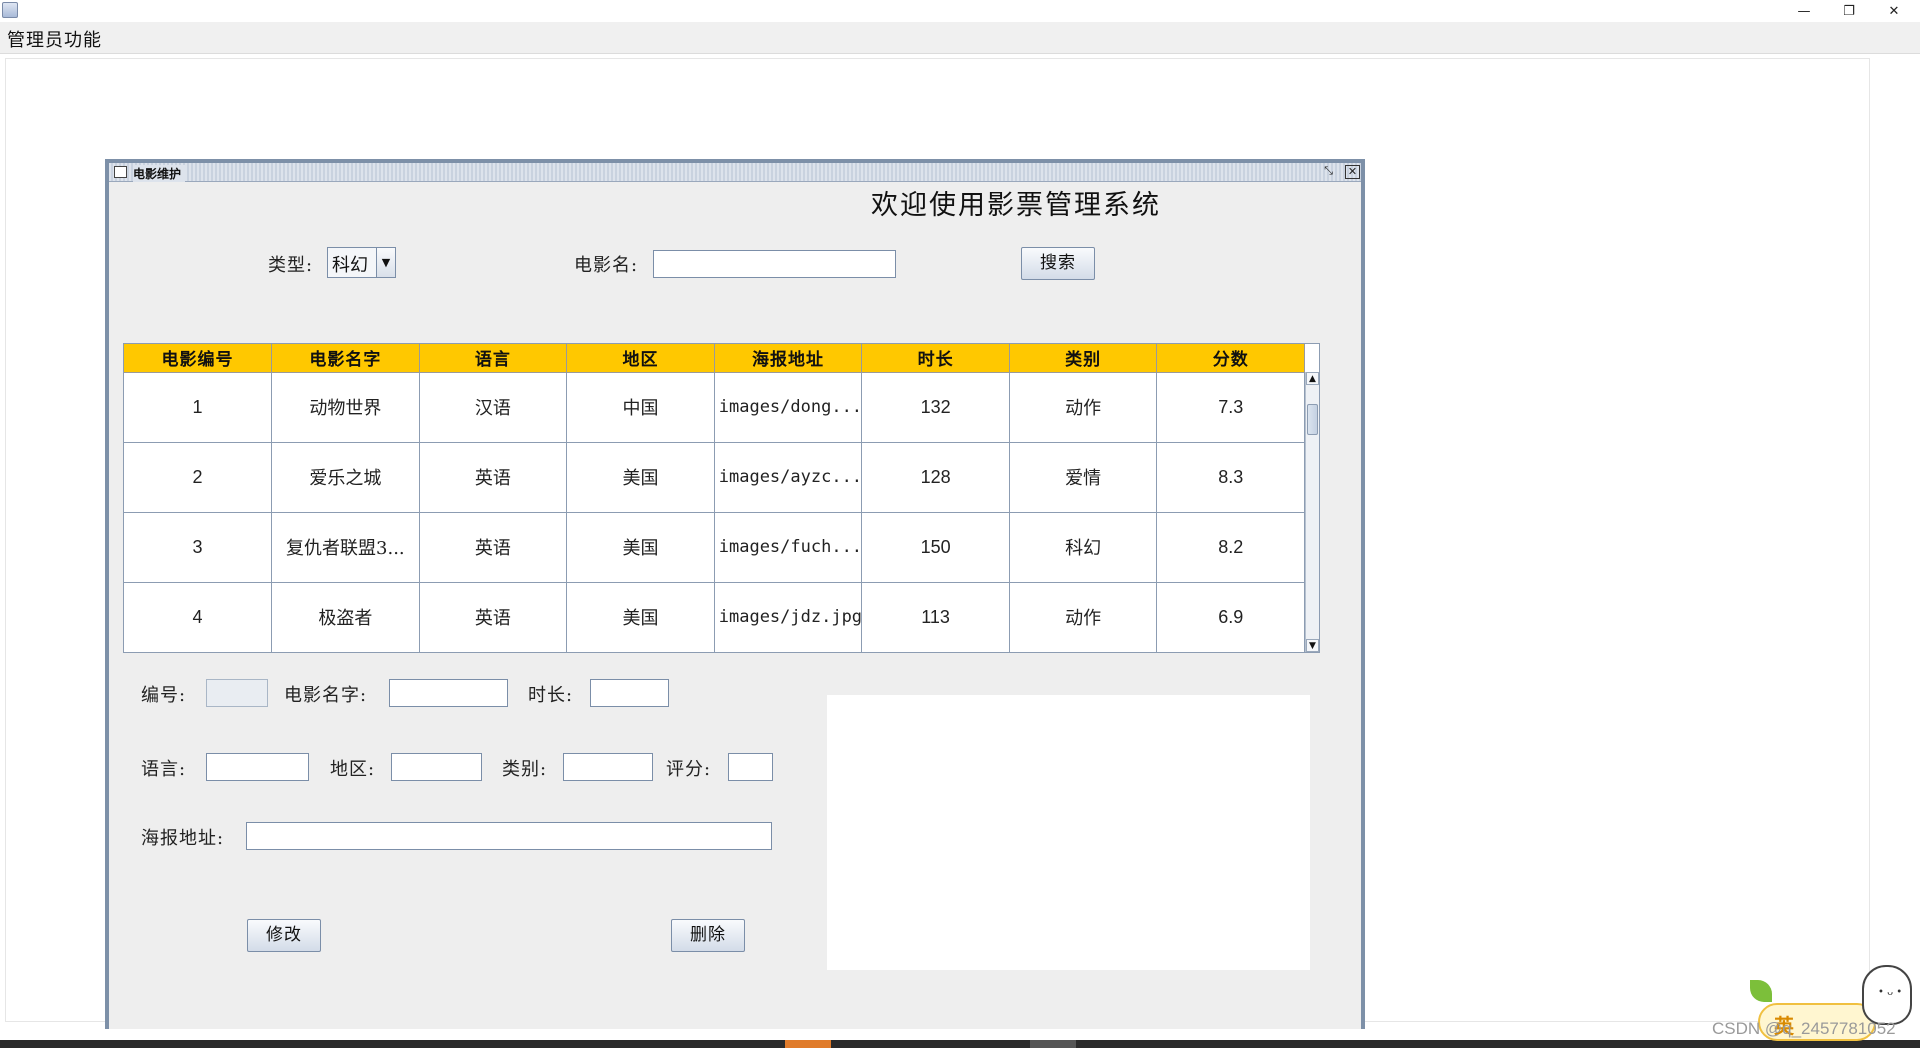 The image size is (1920, 1048). Describe the element at coordinates (1058, 263) in the screenshot. I see `search-button: 搜索` at that location.